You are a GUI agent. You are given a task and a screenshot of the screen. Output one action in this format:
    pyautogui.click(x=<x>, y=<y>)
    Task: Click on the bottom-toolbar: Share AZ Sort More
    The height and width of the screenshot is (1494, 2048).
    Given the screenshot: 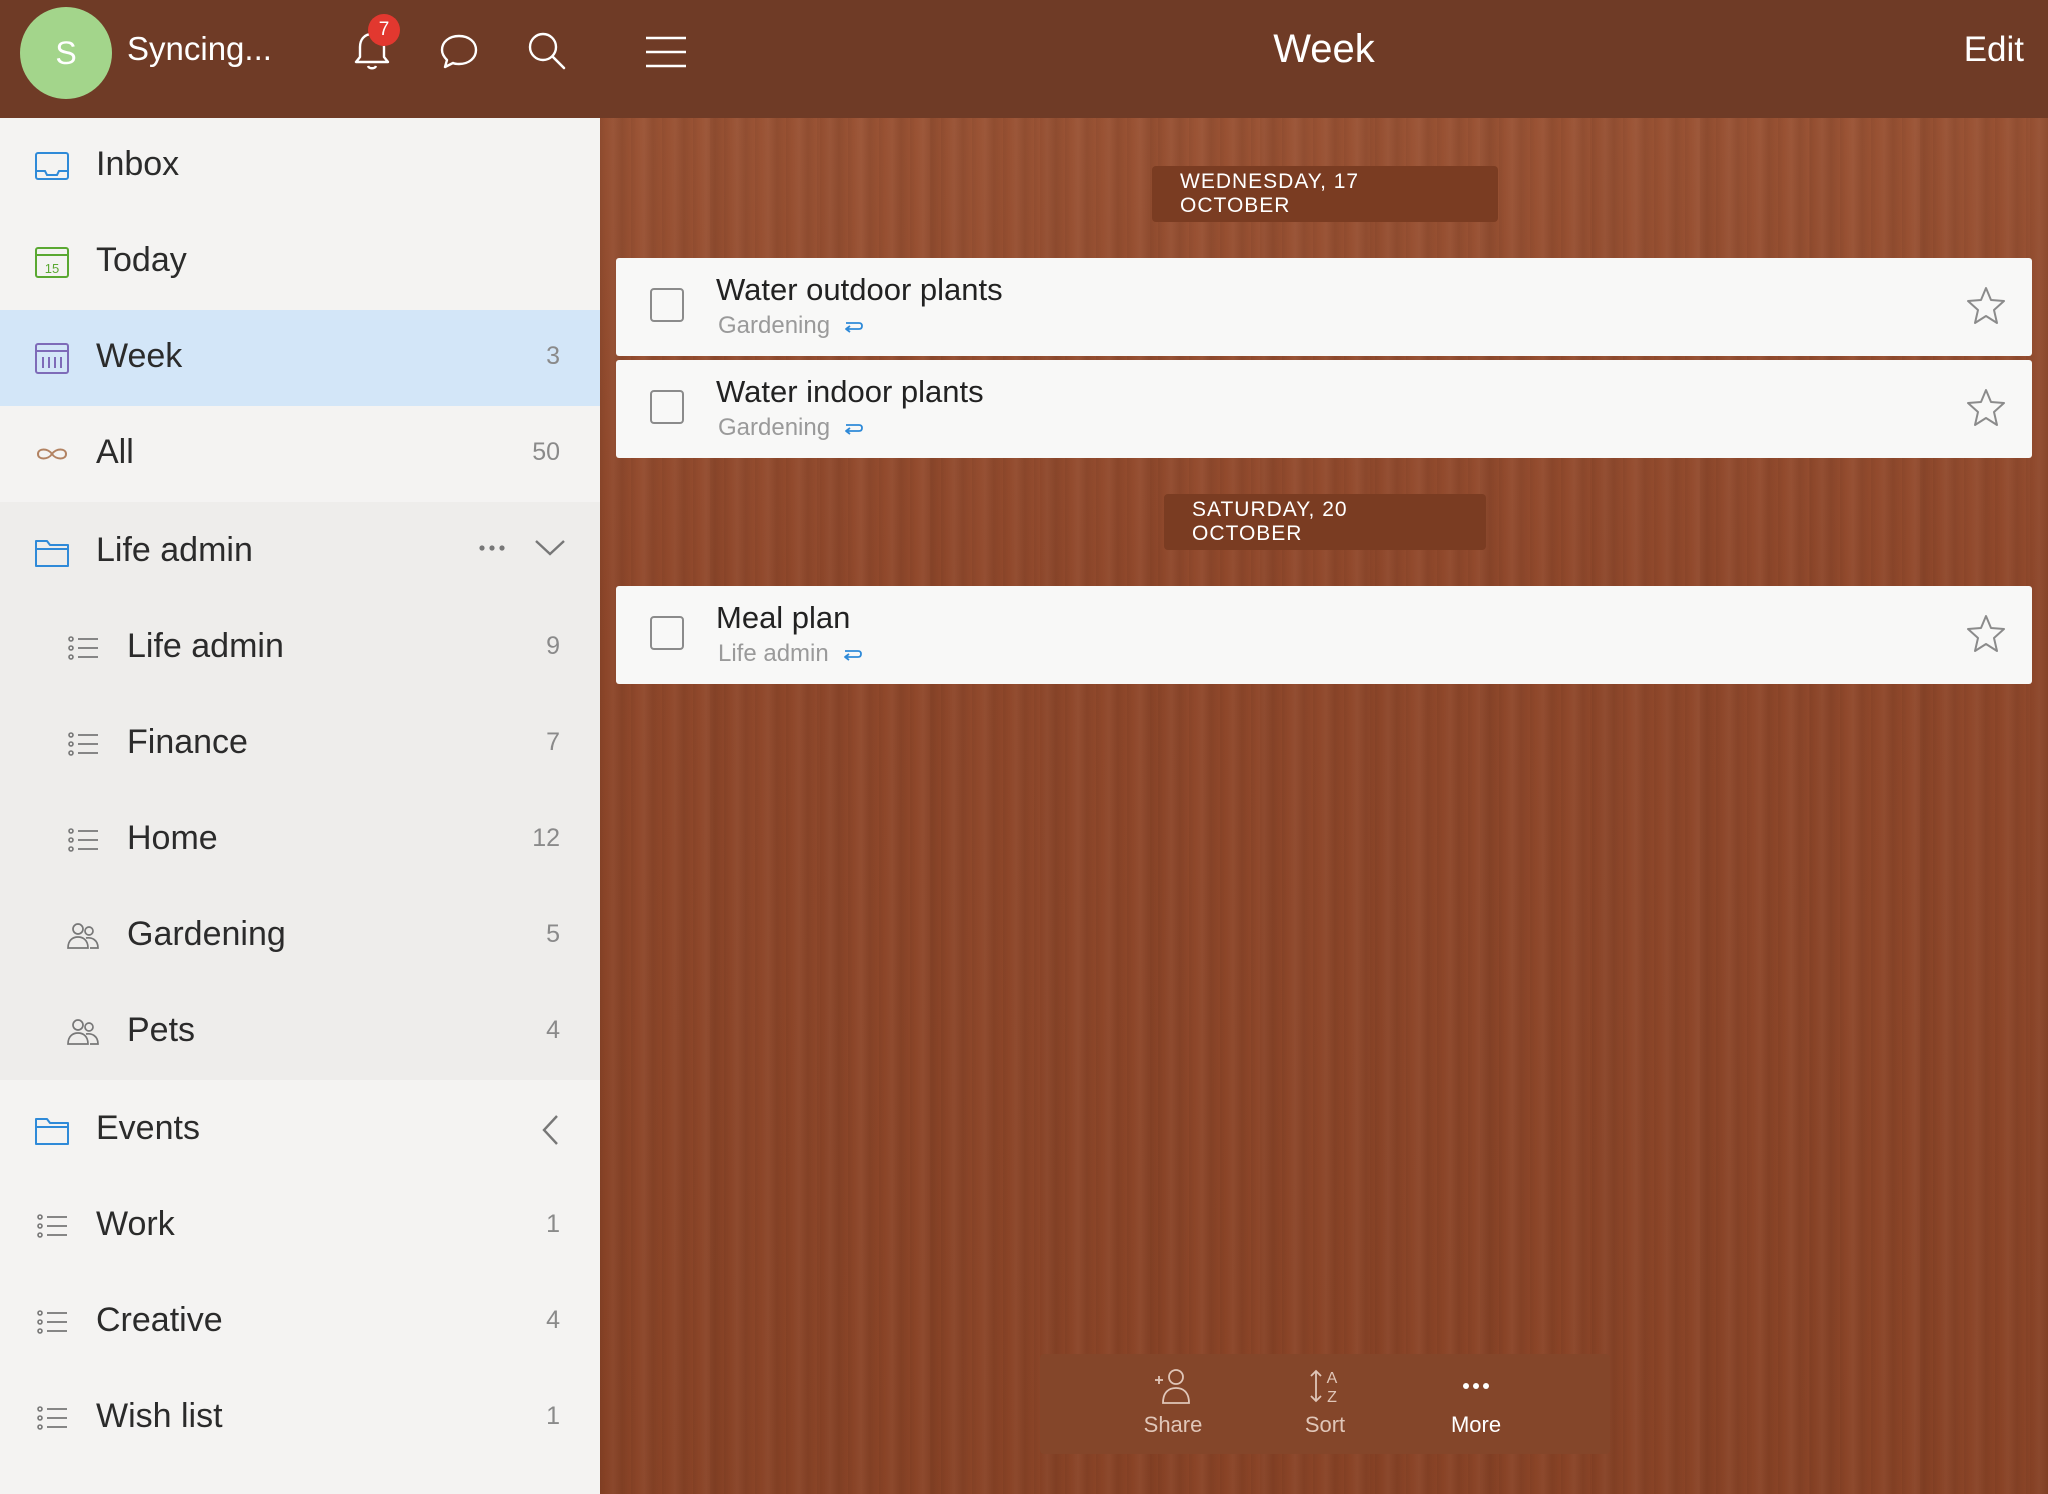 What is the action you would take?
    pyautogui.click(x=1325, y=1404)
    